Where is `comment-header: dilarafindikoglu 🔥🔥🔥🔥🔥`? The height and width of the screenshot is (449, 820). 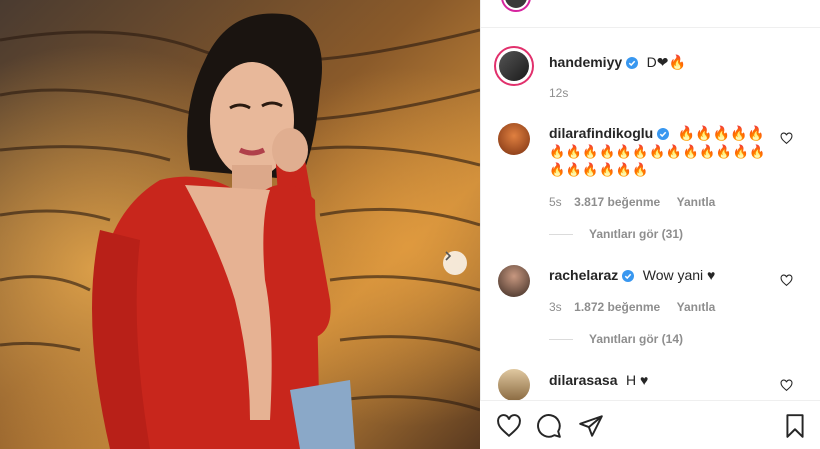
comment-header: dilarafindikoglu 🔥🔥🔥🔥🔥 is located at coordinates (657, 134).